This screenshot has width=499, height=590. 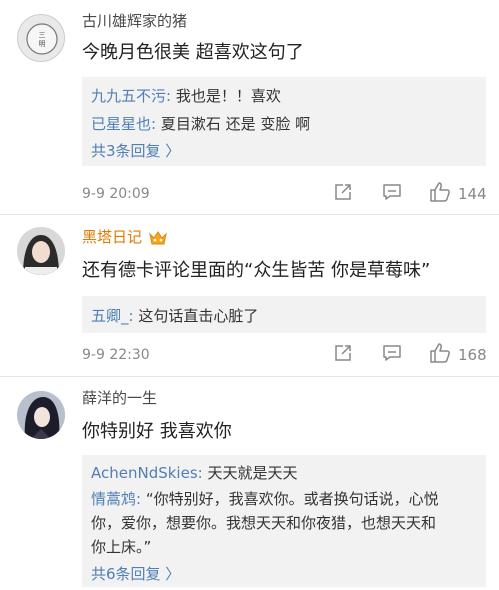 I want to click on like-count: 144, so click(x=472, y=194).